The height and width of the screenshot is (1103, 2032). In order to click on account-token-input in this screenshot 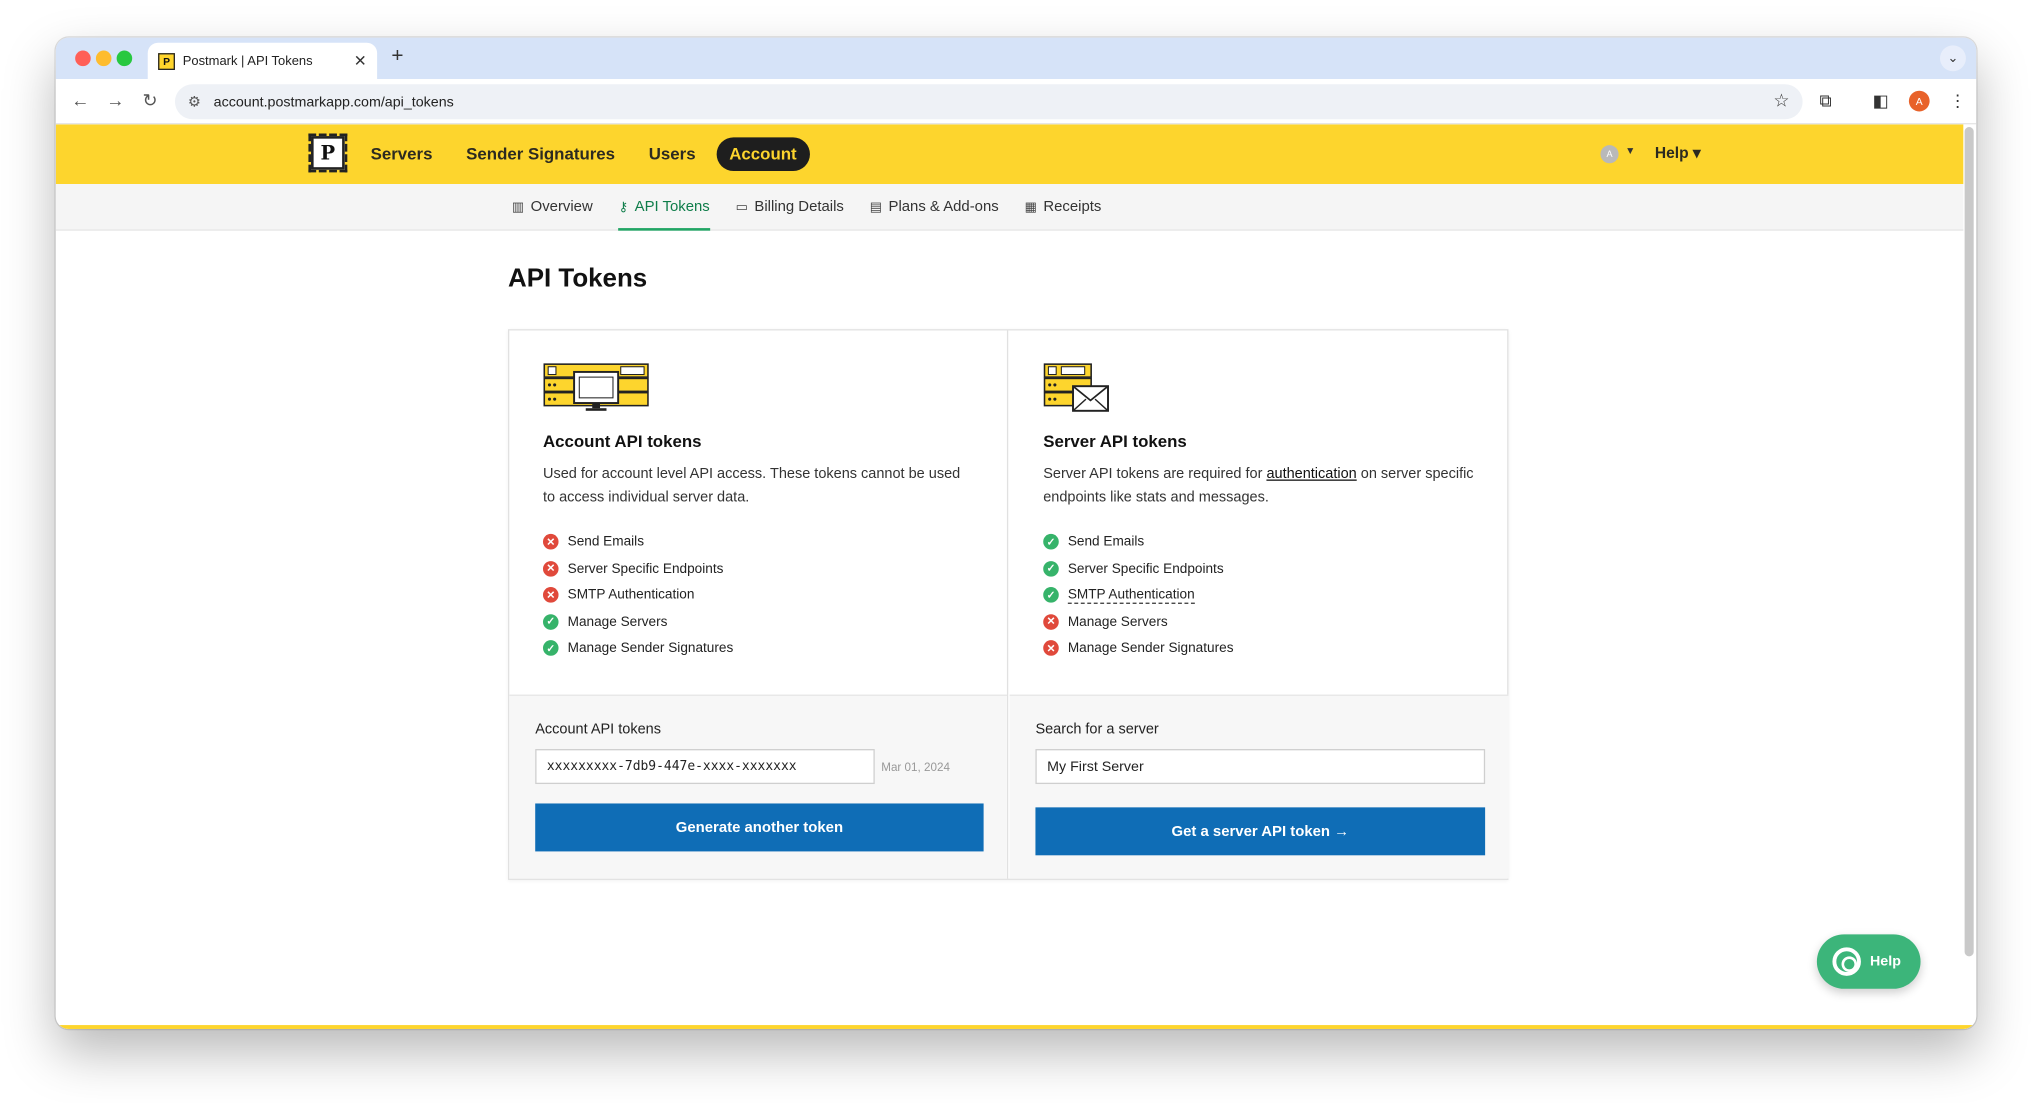, I will do `click(705, 767)`.